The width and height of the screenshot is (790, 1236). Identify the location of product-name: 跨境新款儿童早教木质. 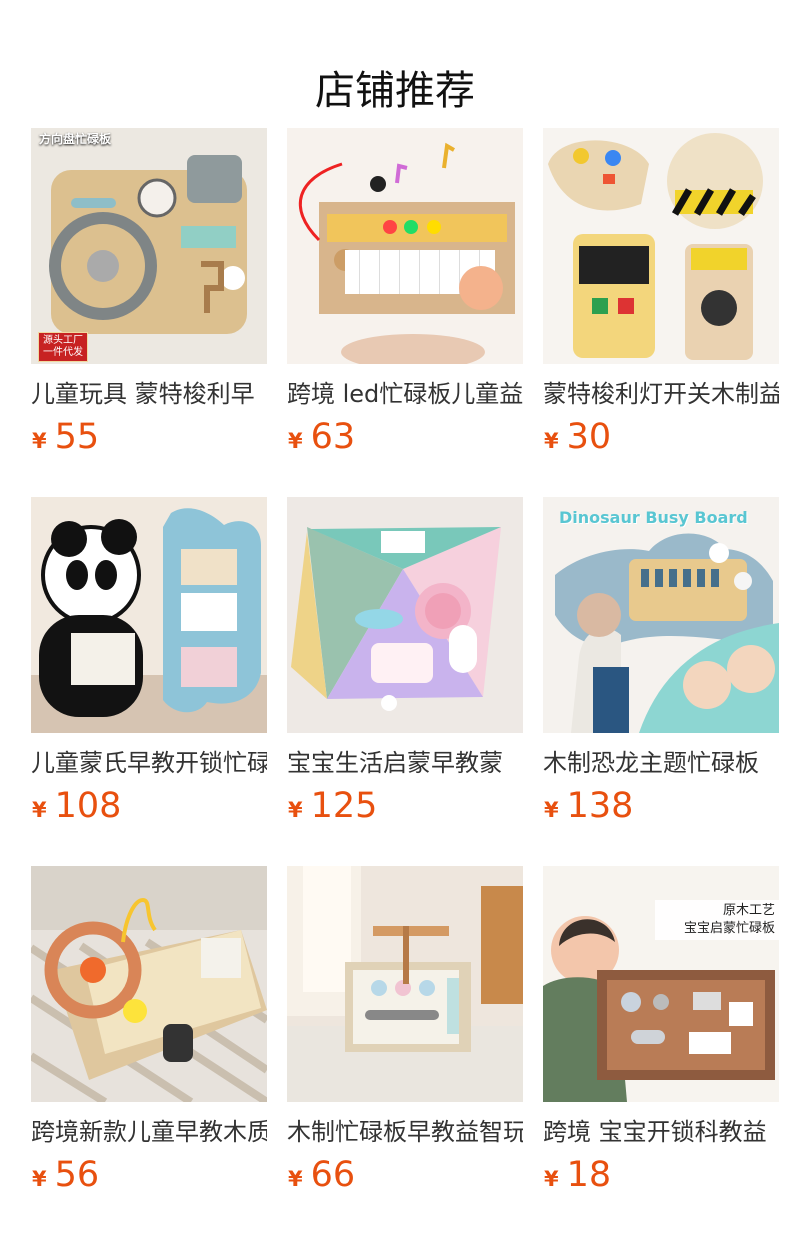
(149, 1132).